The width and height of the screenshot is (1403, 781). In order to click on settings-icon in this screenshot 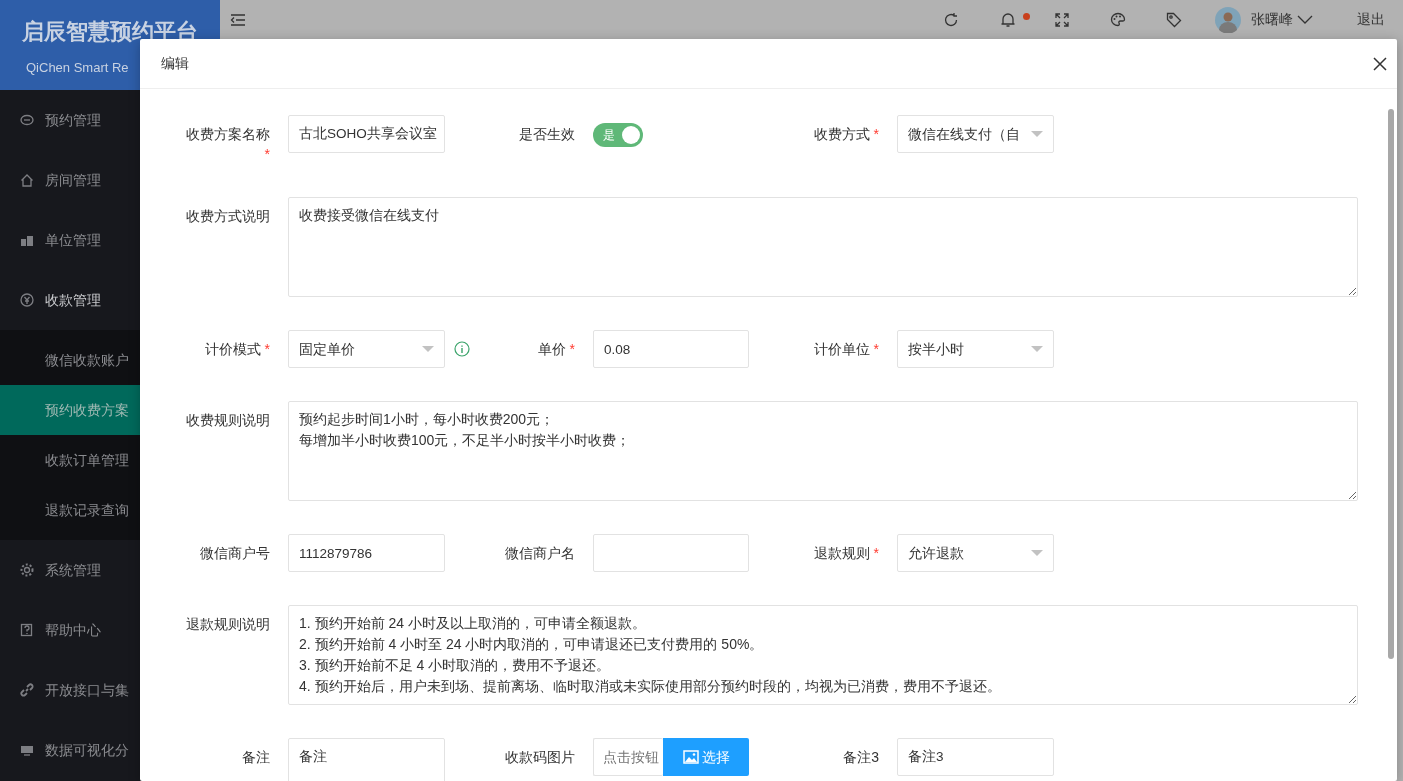, I will do `click(27, 570)`.